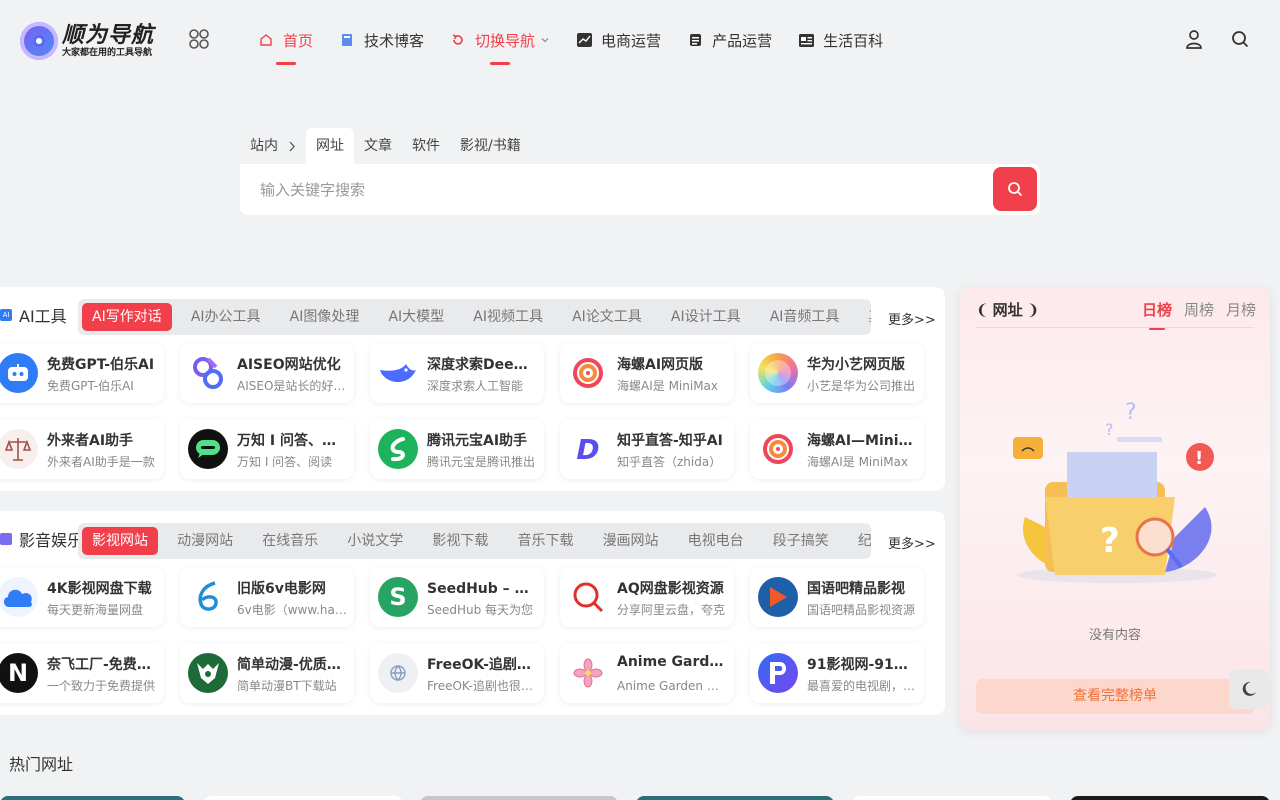 This screenshot has width=1280, height=800. What do you see at coordinates (588, 449) in the screenshot?
I see `zhida-icon: D` at bounding box center [588, 449].